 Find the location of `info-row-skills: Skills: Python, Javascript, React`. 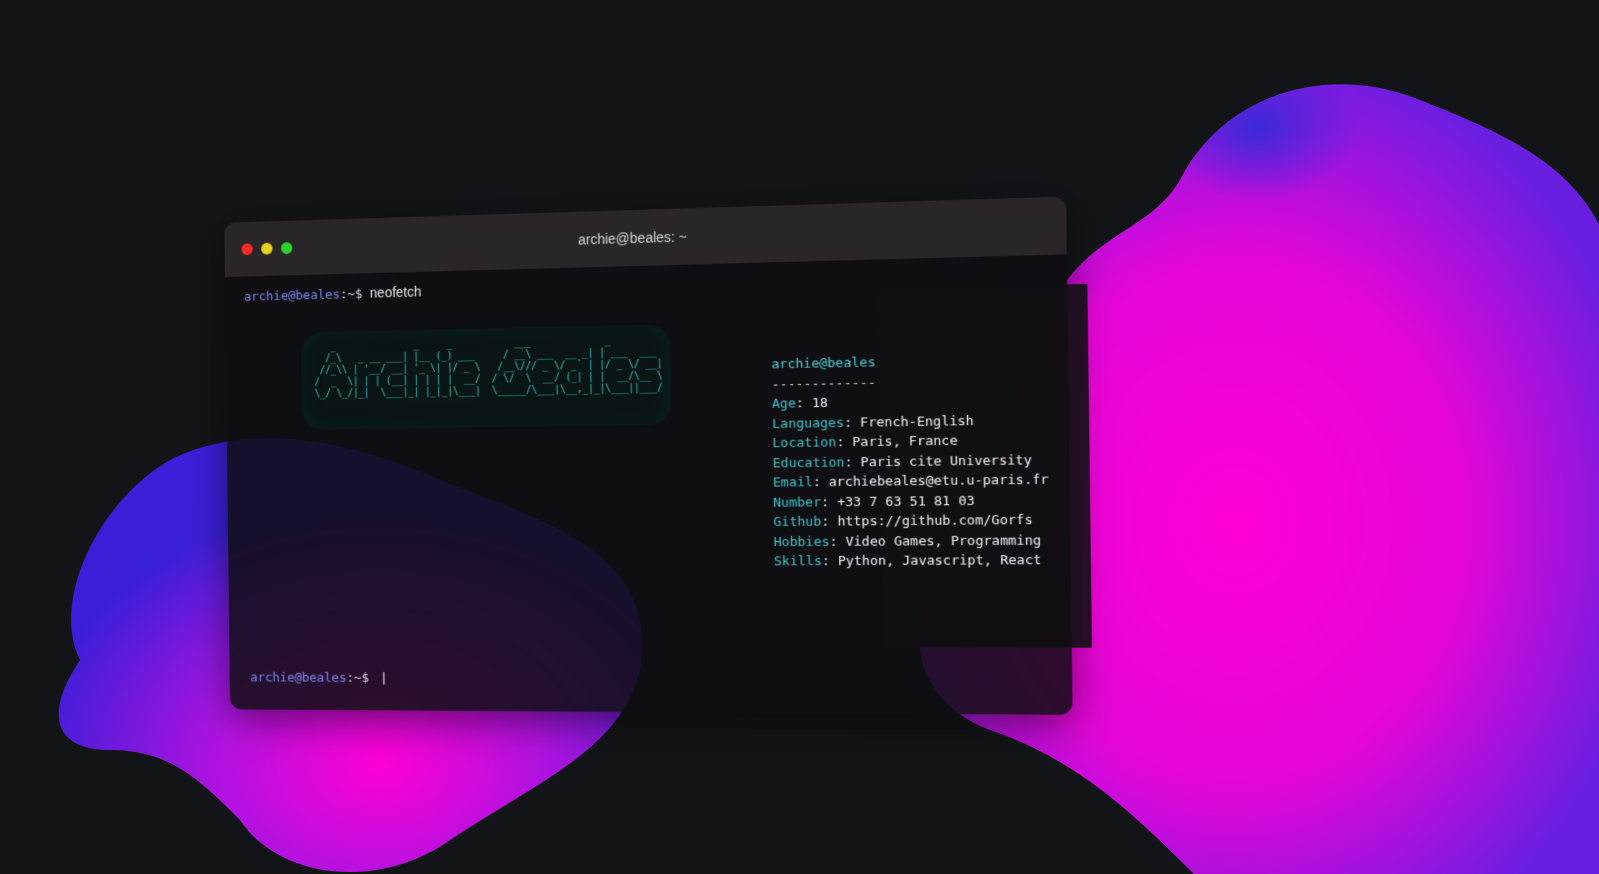

info-row-skills: Skills: Python, Javascript, React is located at coordinates (907, 561).